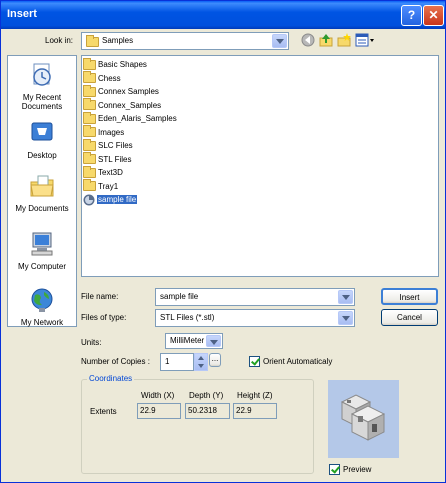 This screenshot has height=483, width=446. Describe the element at coordinates (42, 244) in the screenshot. I see `my-computer-icon` at that location.